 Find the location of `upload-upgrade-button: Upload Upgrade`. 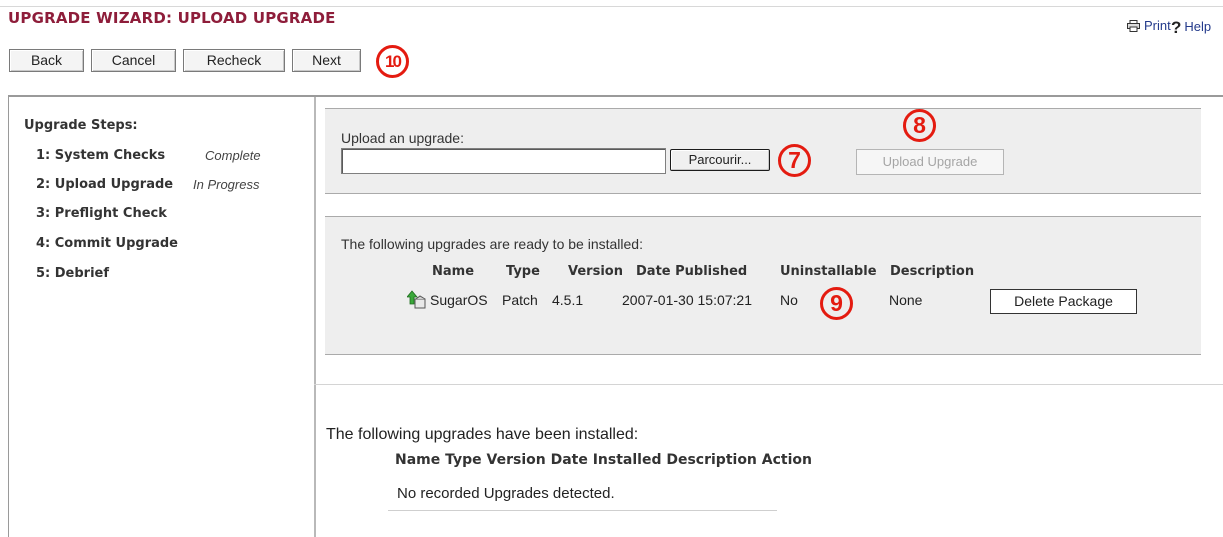

upload-upgrade-button: Upload Upgrade is located at coordinates (930, 162).